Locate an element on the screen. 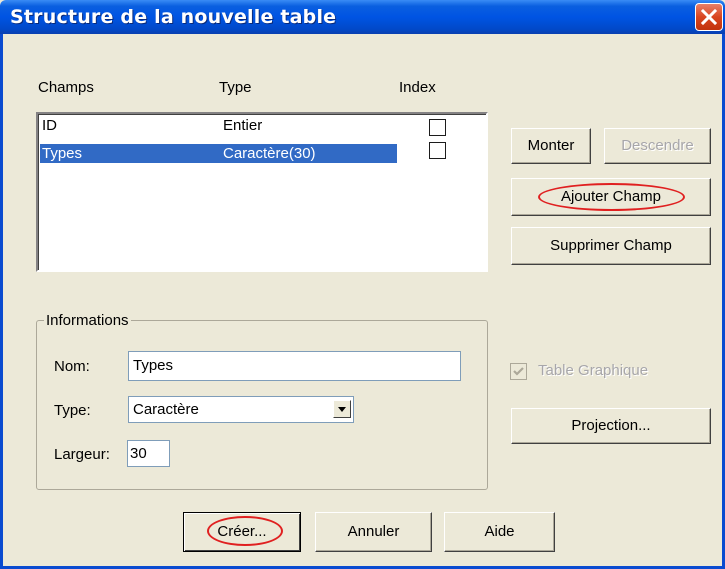 The width and height of the screenshot is (725, 569). chevron-down-icon is located at coordinates (342, 409).